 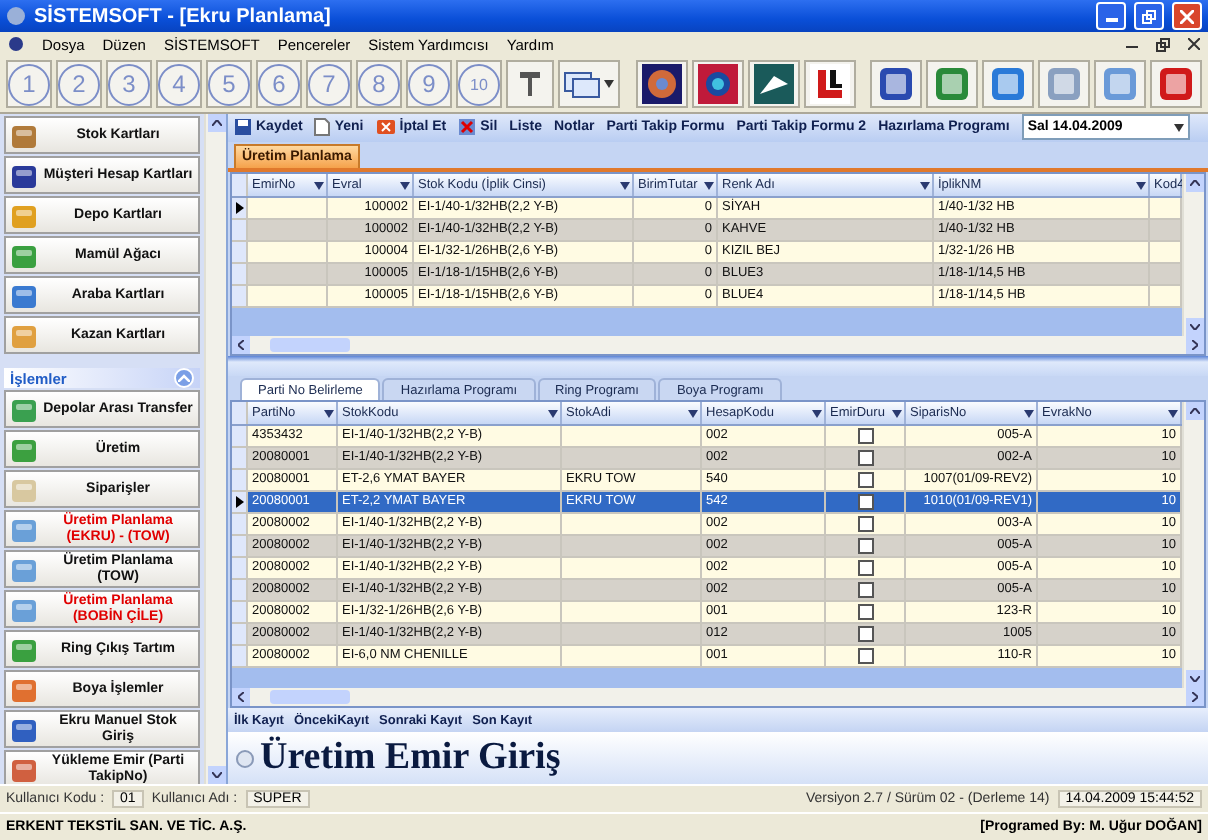 What do you see at coordinates (385, 127) in the screenshot?
I see `cancel-icon` at bounding box center [385, 127].